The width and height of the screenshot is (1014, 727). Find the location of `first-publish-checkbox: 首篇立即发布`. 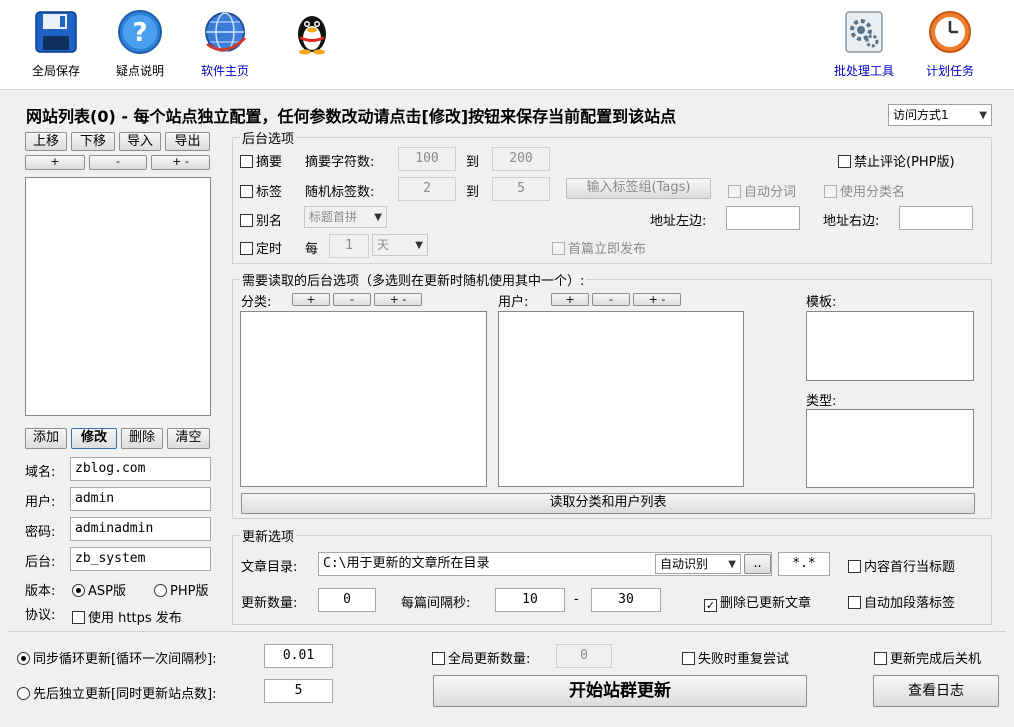

first-publish-checkbox: 首篇立即发布 is located at coordinates (599, 247).